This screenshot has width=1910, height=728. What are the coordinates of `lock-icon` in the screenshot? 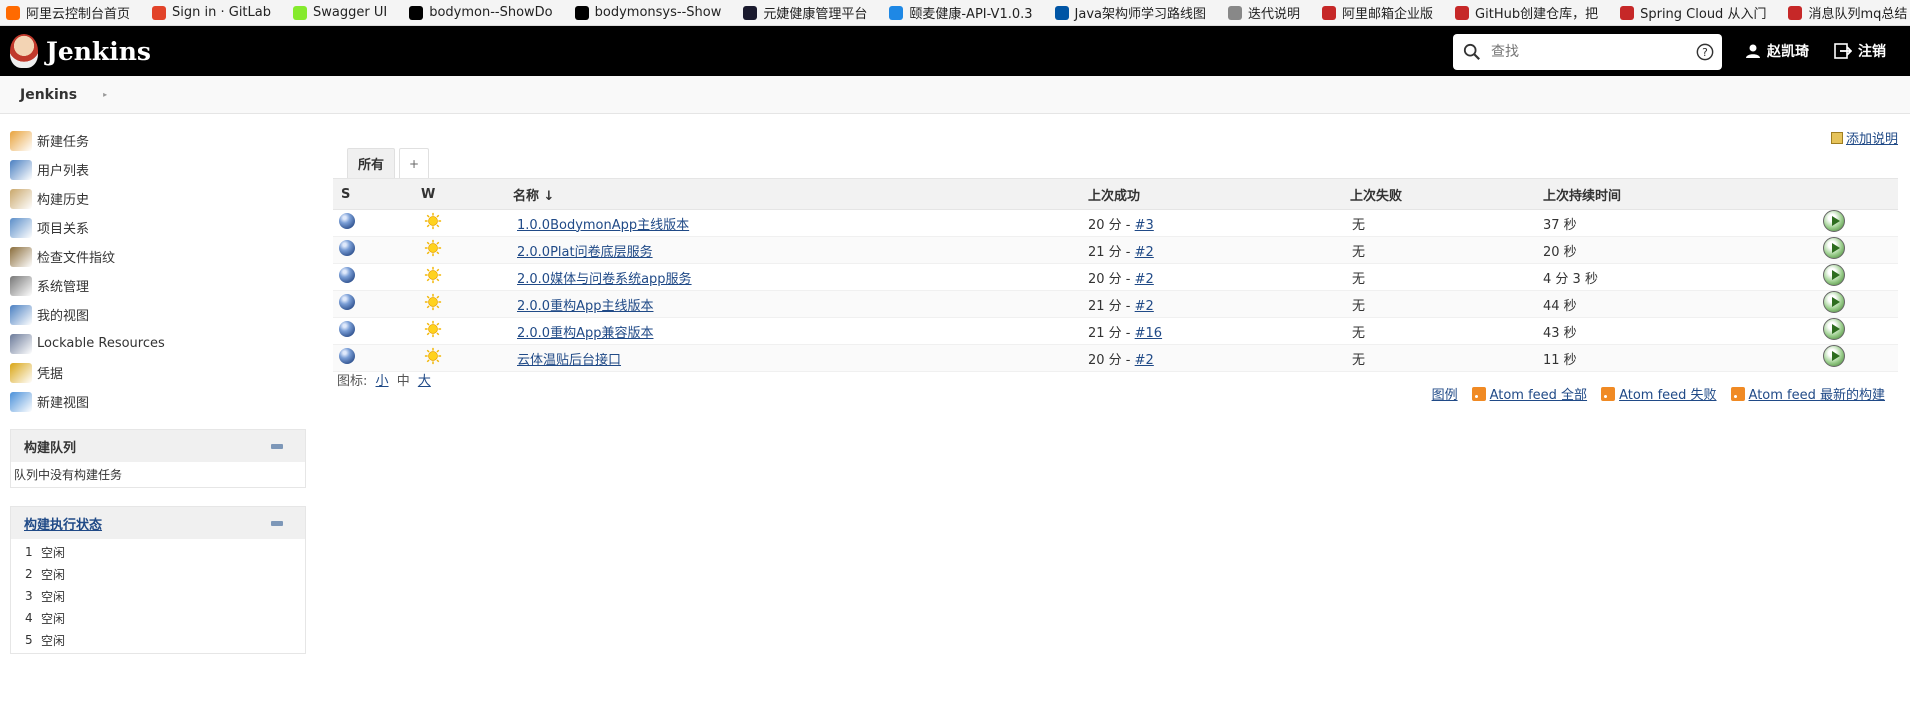 It's located at (21, 343).